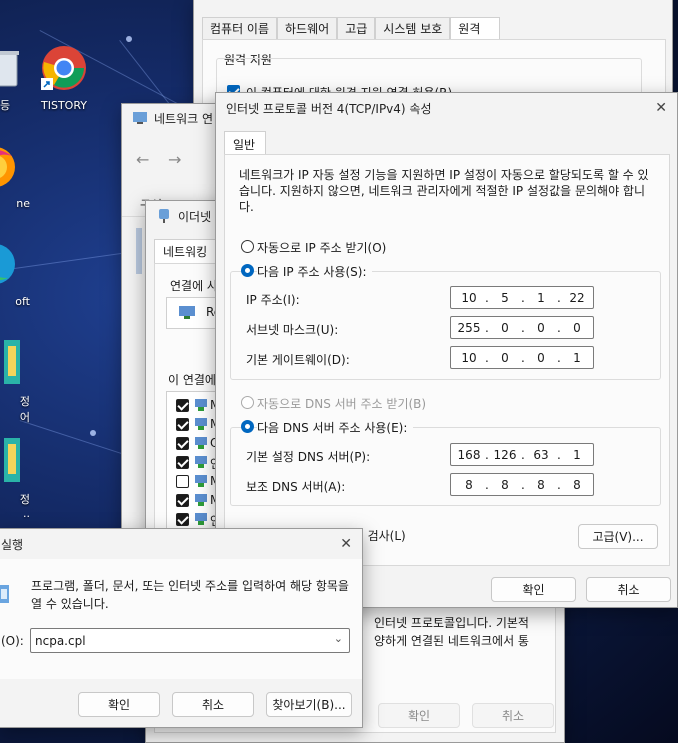  I want to click on gw-octet-2: 0, so click(505, 358).